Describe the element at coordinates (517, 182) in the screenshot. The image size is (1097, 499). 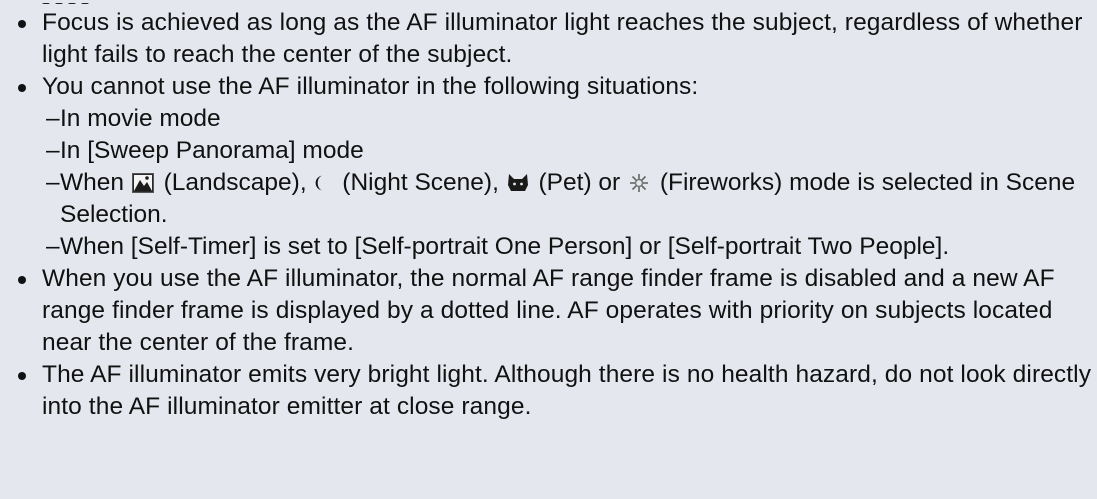
I see `pet-icon` at that location.